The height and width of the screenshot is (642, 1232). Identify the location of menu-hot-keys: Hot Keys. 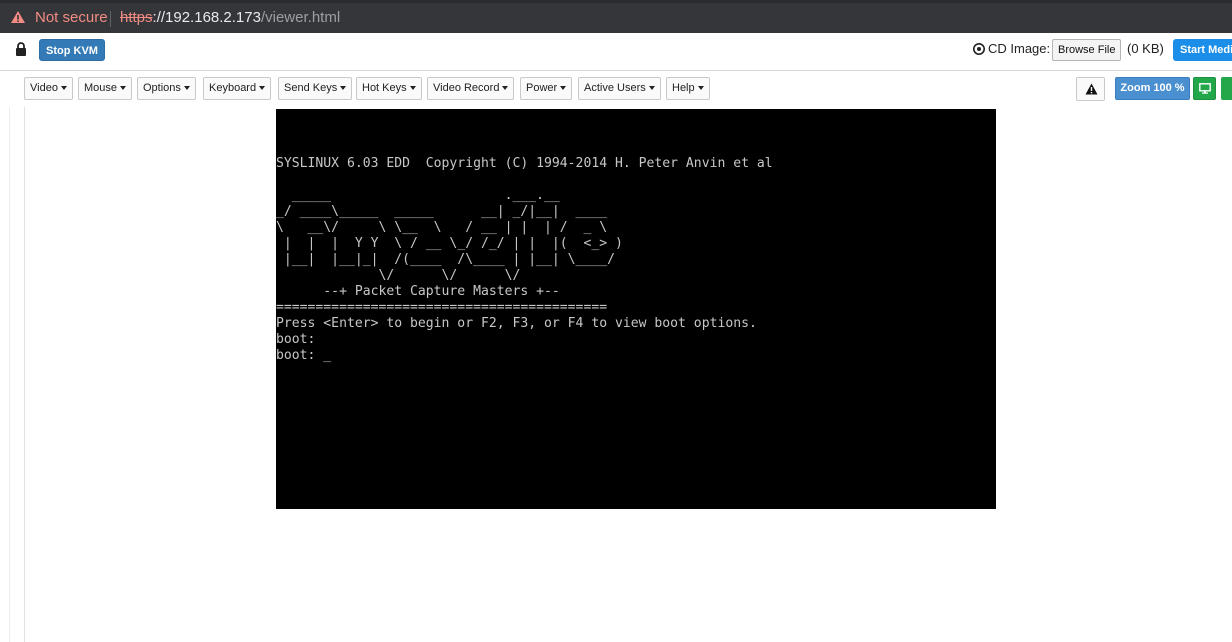
(389, 88).